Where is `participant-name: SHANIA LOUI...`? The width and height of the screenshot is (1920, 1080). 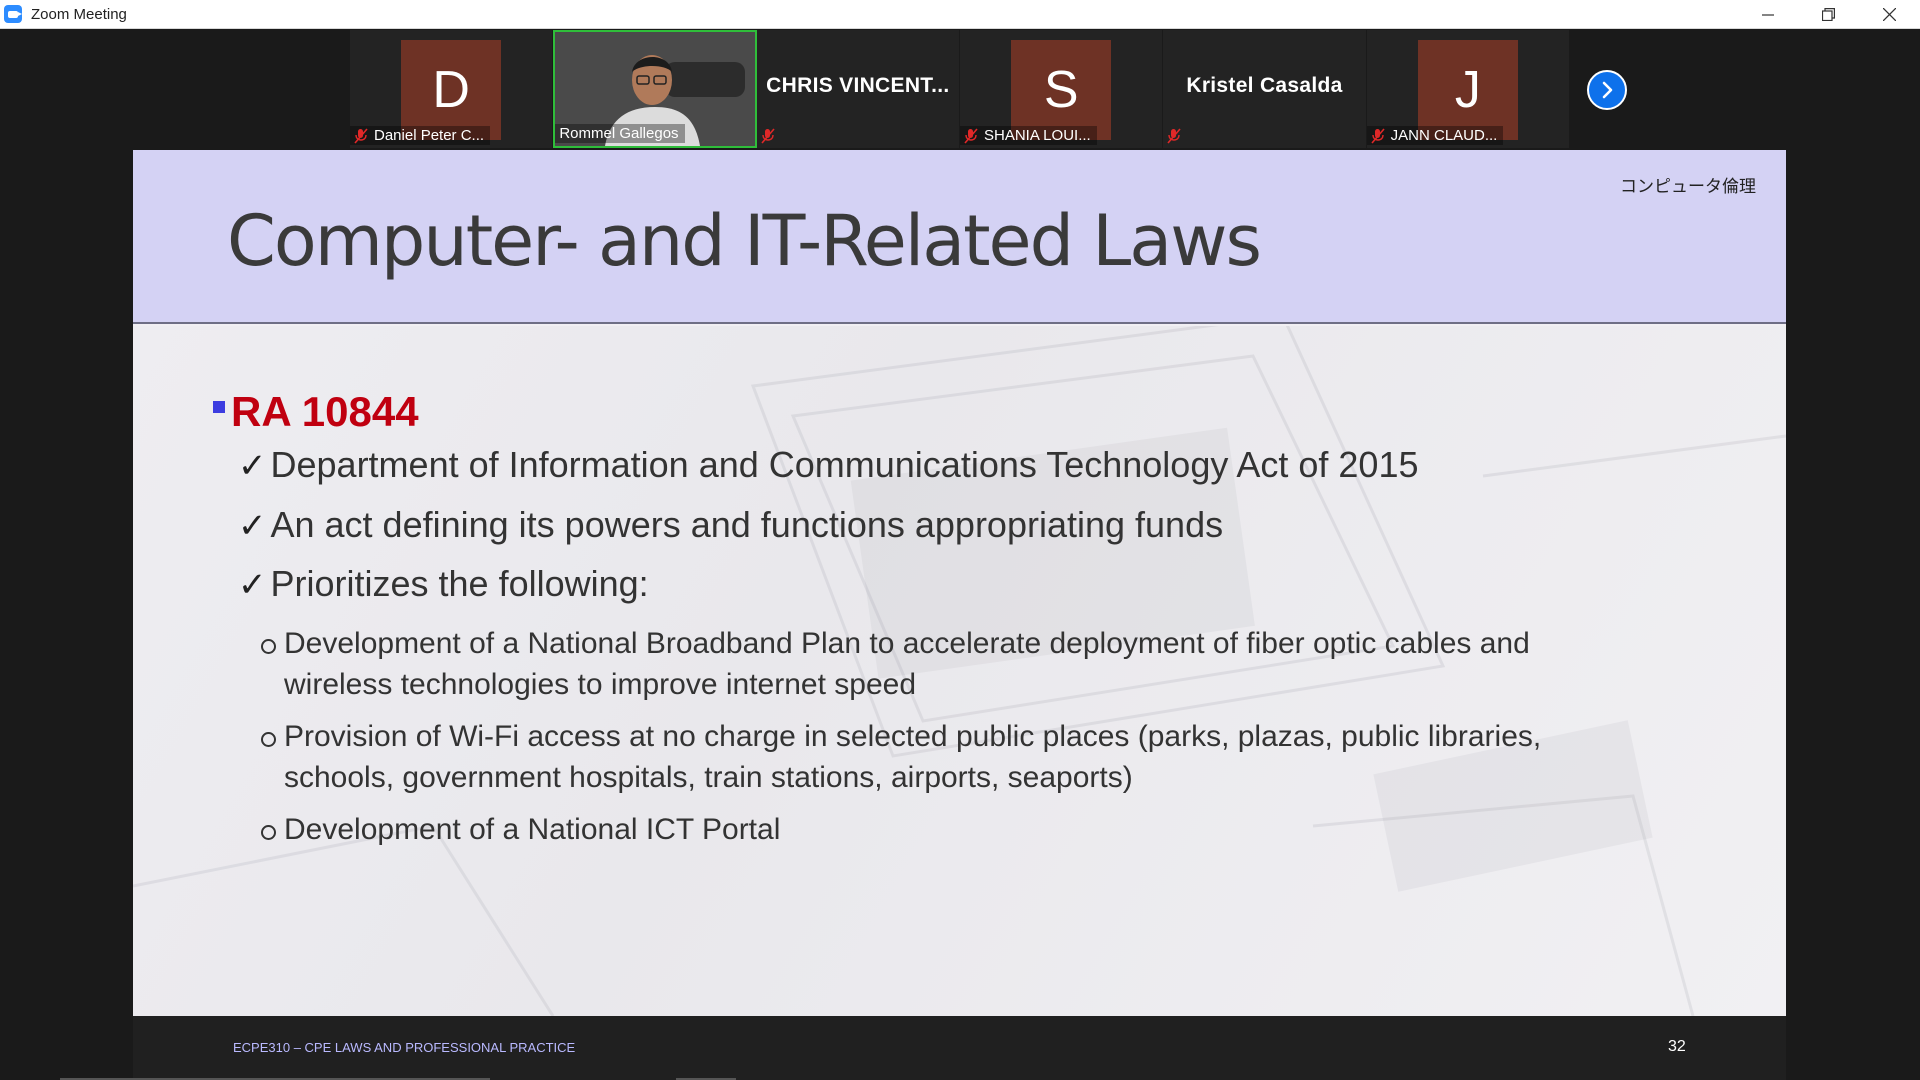 participant-name: SHANIA LOUI... is located at coordinates (1037, 135).